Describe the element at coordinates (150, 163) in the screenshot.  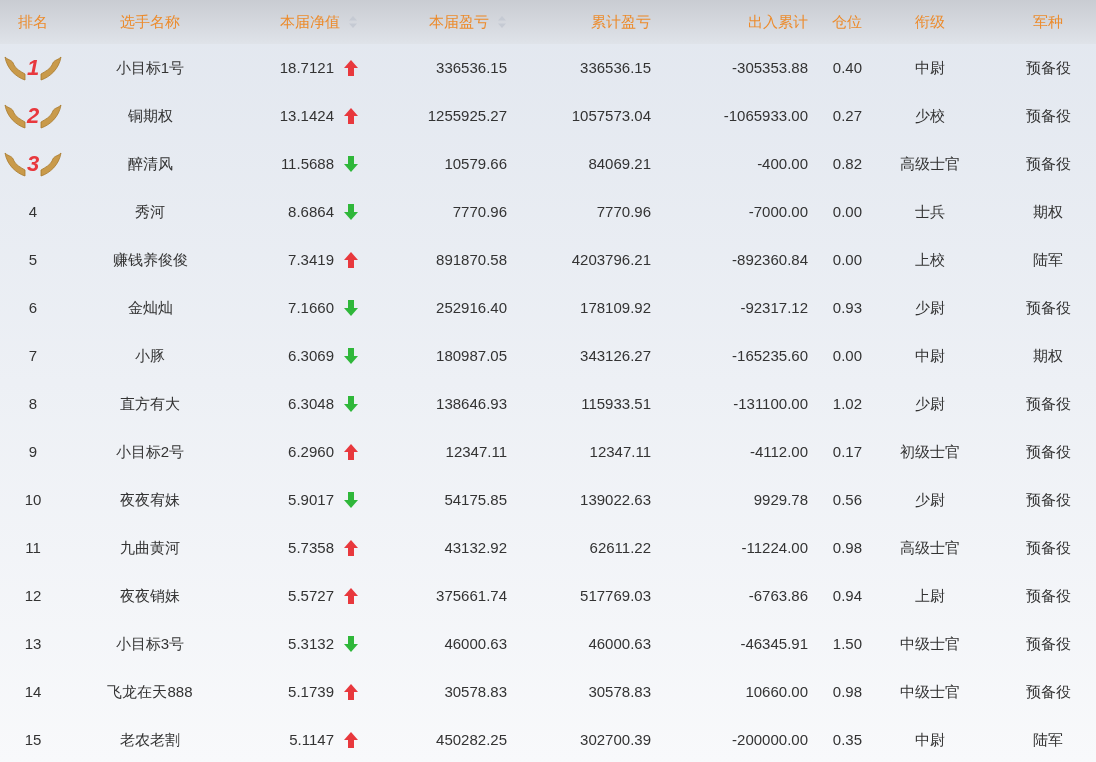
I see `player-name: 醉清风` at that location.